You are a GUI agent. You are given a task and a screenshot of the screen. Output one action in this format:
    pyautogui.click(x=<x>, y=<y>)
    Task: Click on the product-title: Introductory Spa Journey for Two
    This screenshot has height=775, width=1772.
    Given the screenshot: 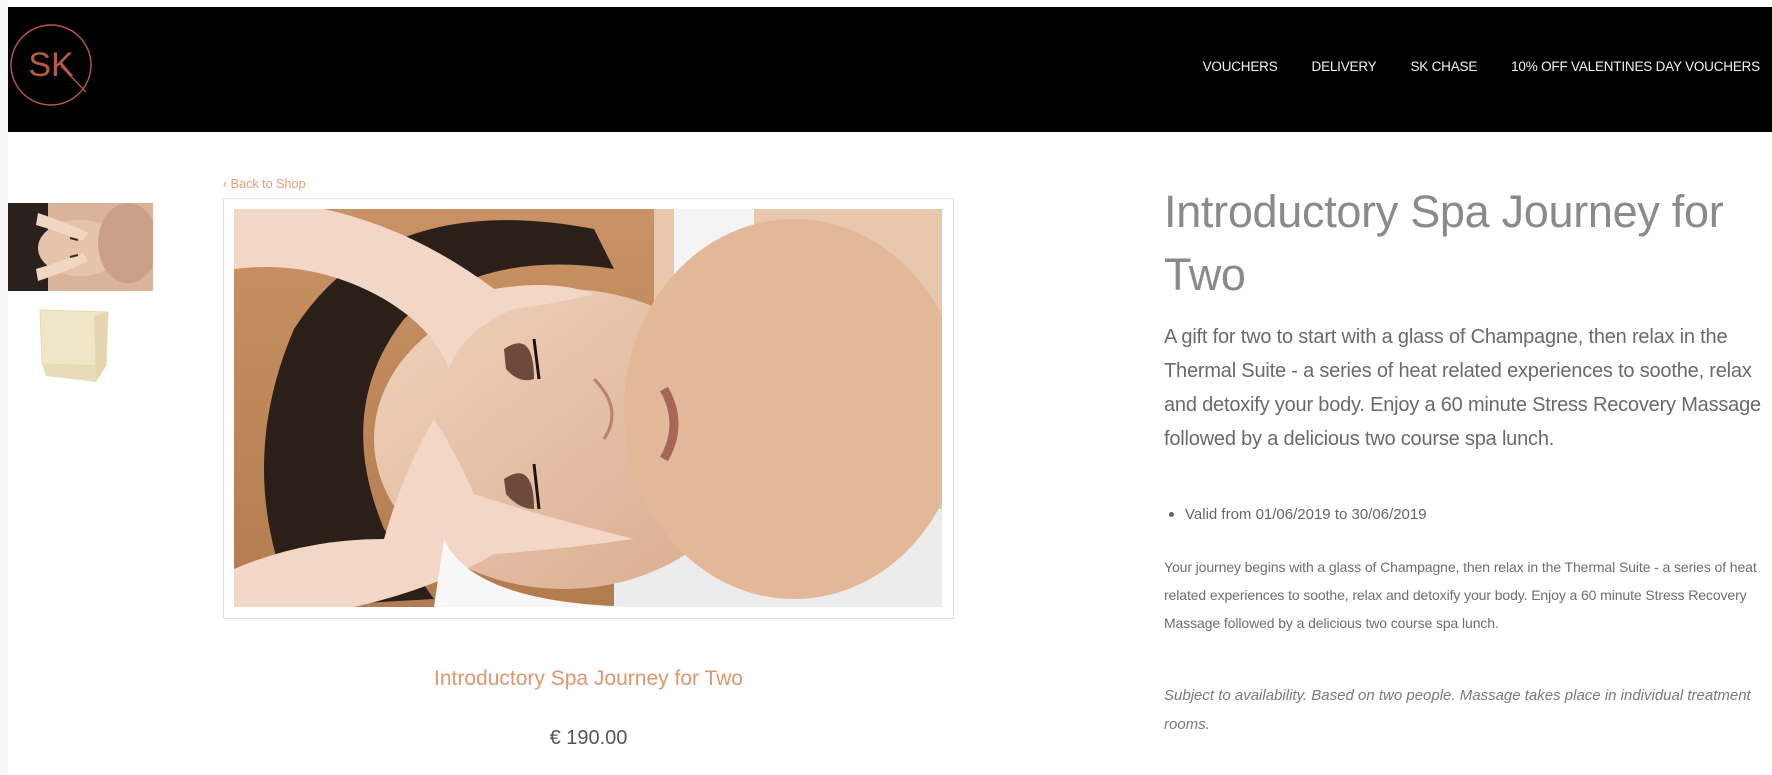 What is the action you would take?
    pyautogui.click(x=1444, y=243)
    